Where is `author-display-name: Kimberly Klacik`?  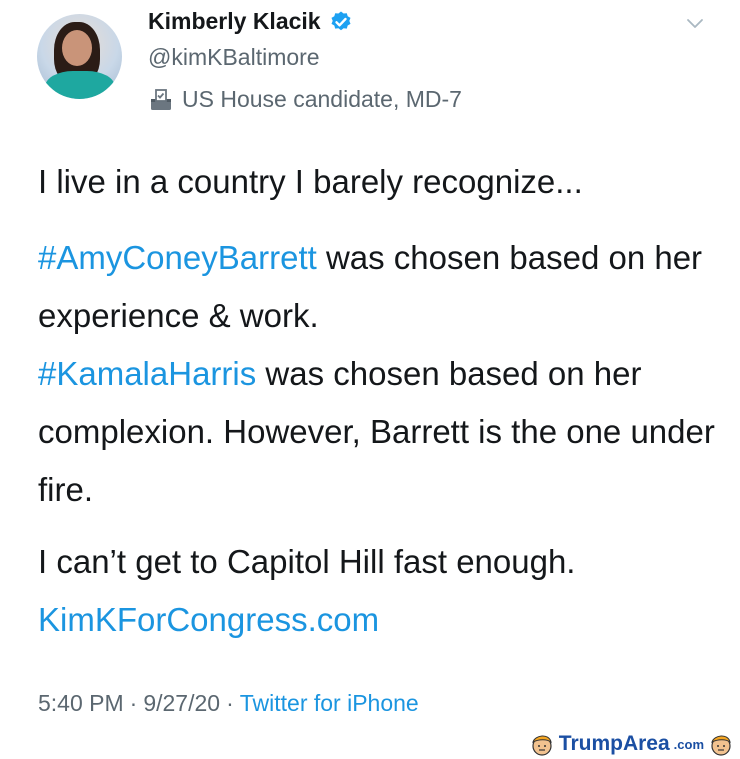 author-display-name: Kimberly Klacik is located at coordinates (234, 21).